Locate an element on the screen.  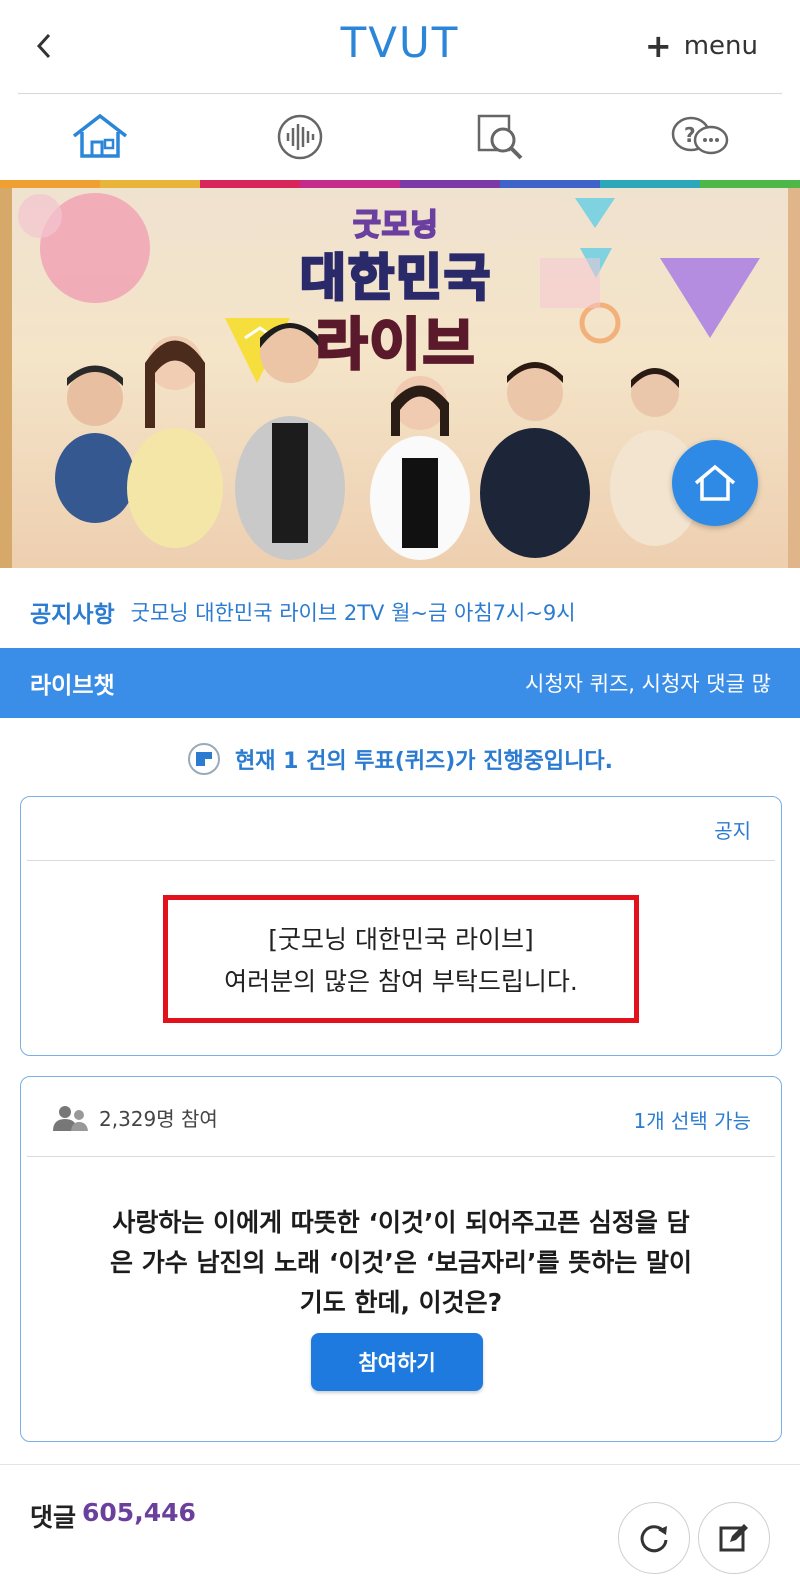
menu-label: menu is located at coordinates (720, 46).